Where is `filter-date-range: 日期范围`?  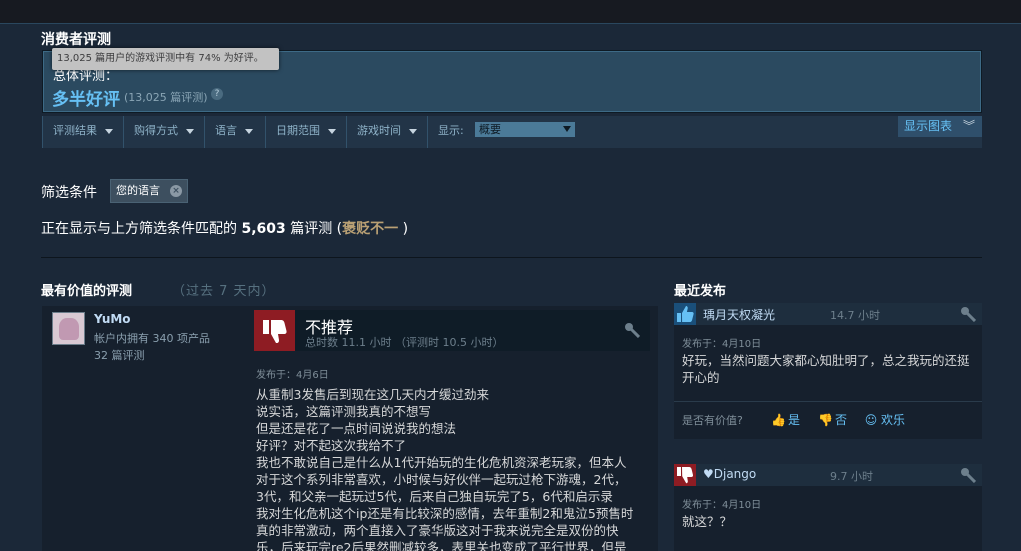
filter-date-range: 日期范围 is located at coordinates (300, 132).